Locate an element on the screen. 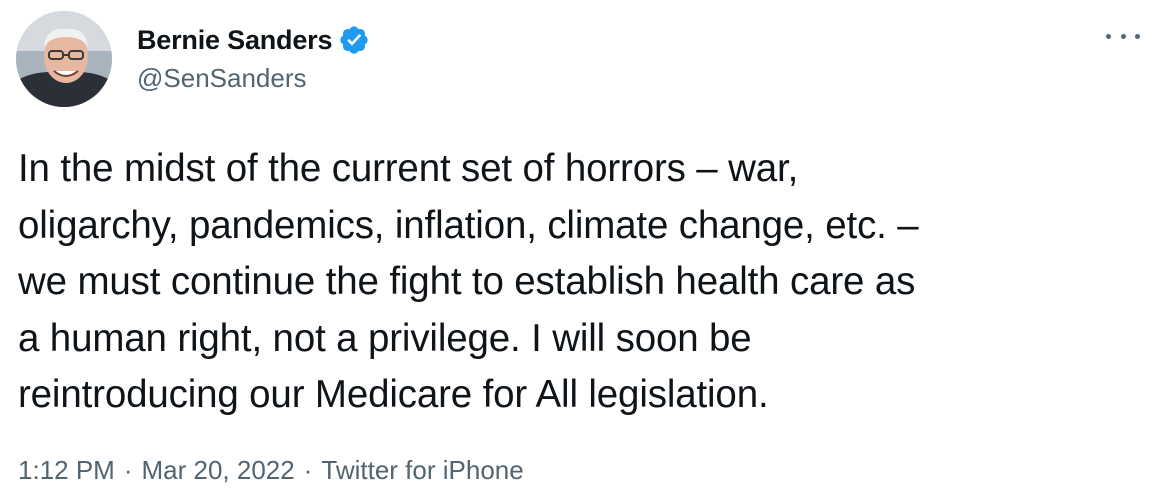  tweet-source: Twitter for iPhone is located at coordinates (422, 470).